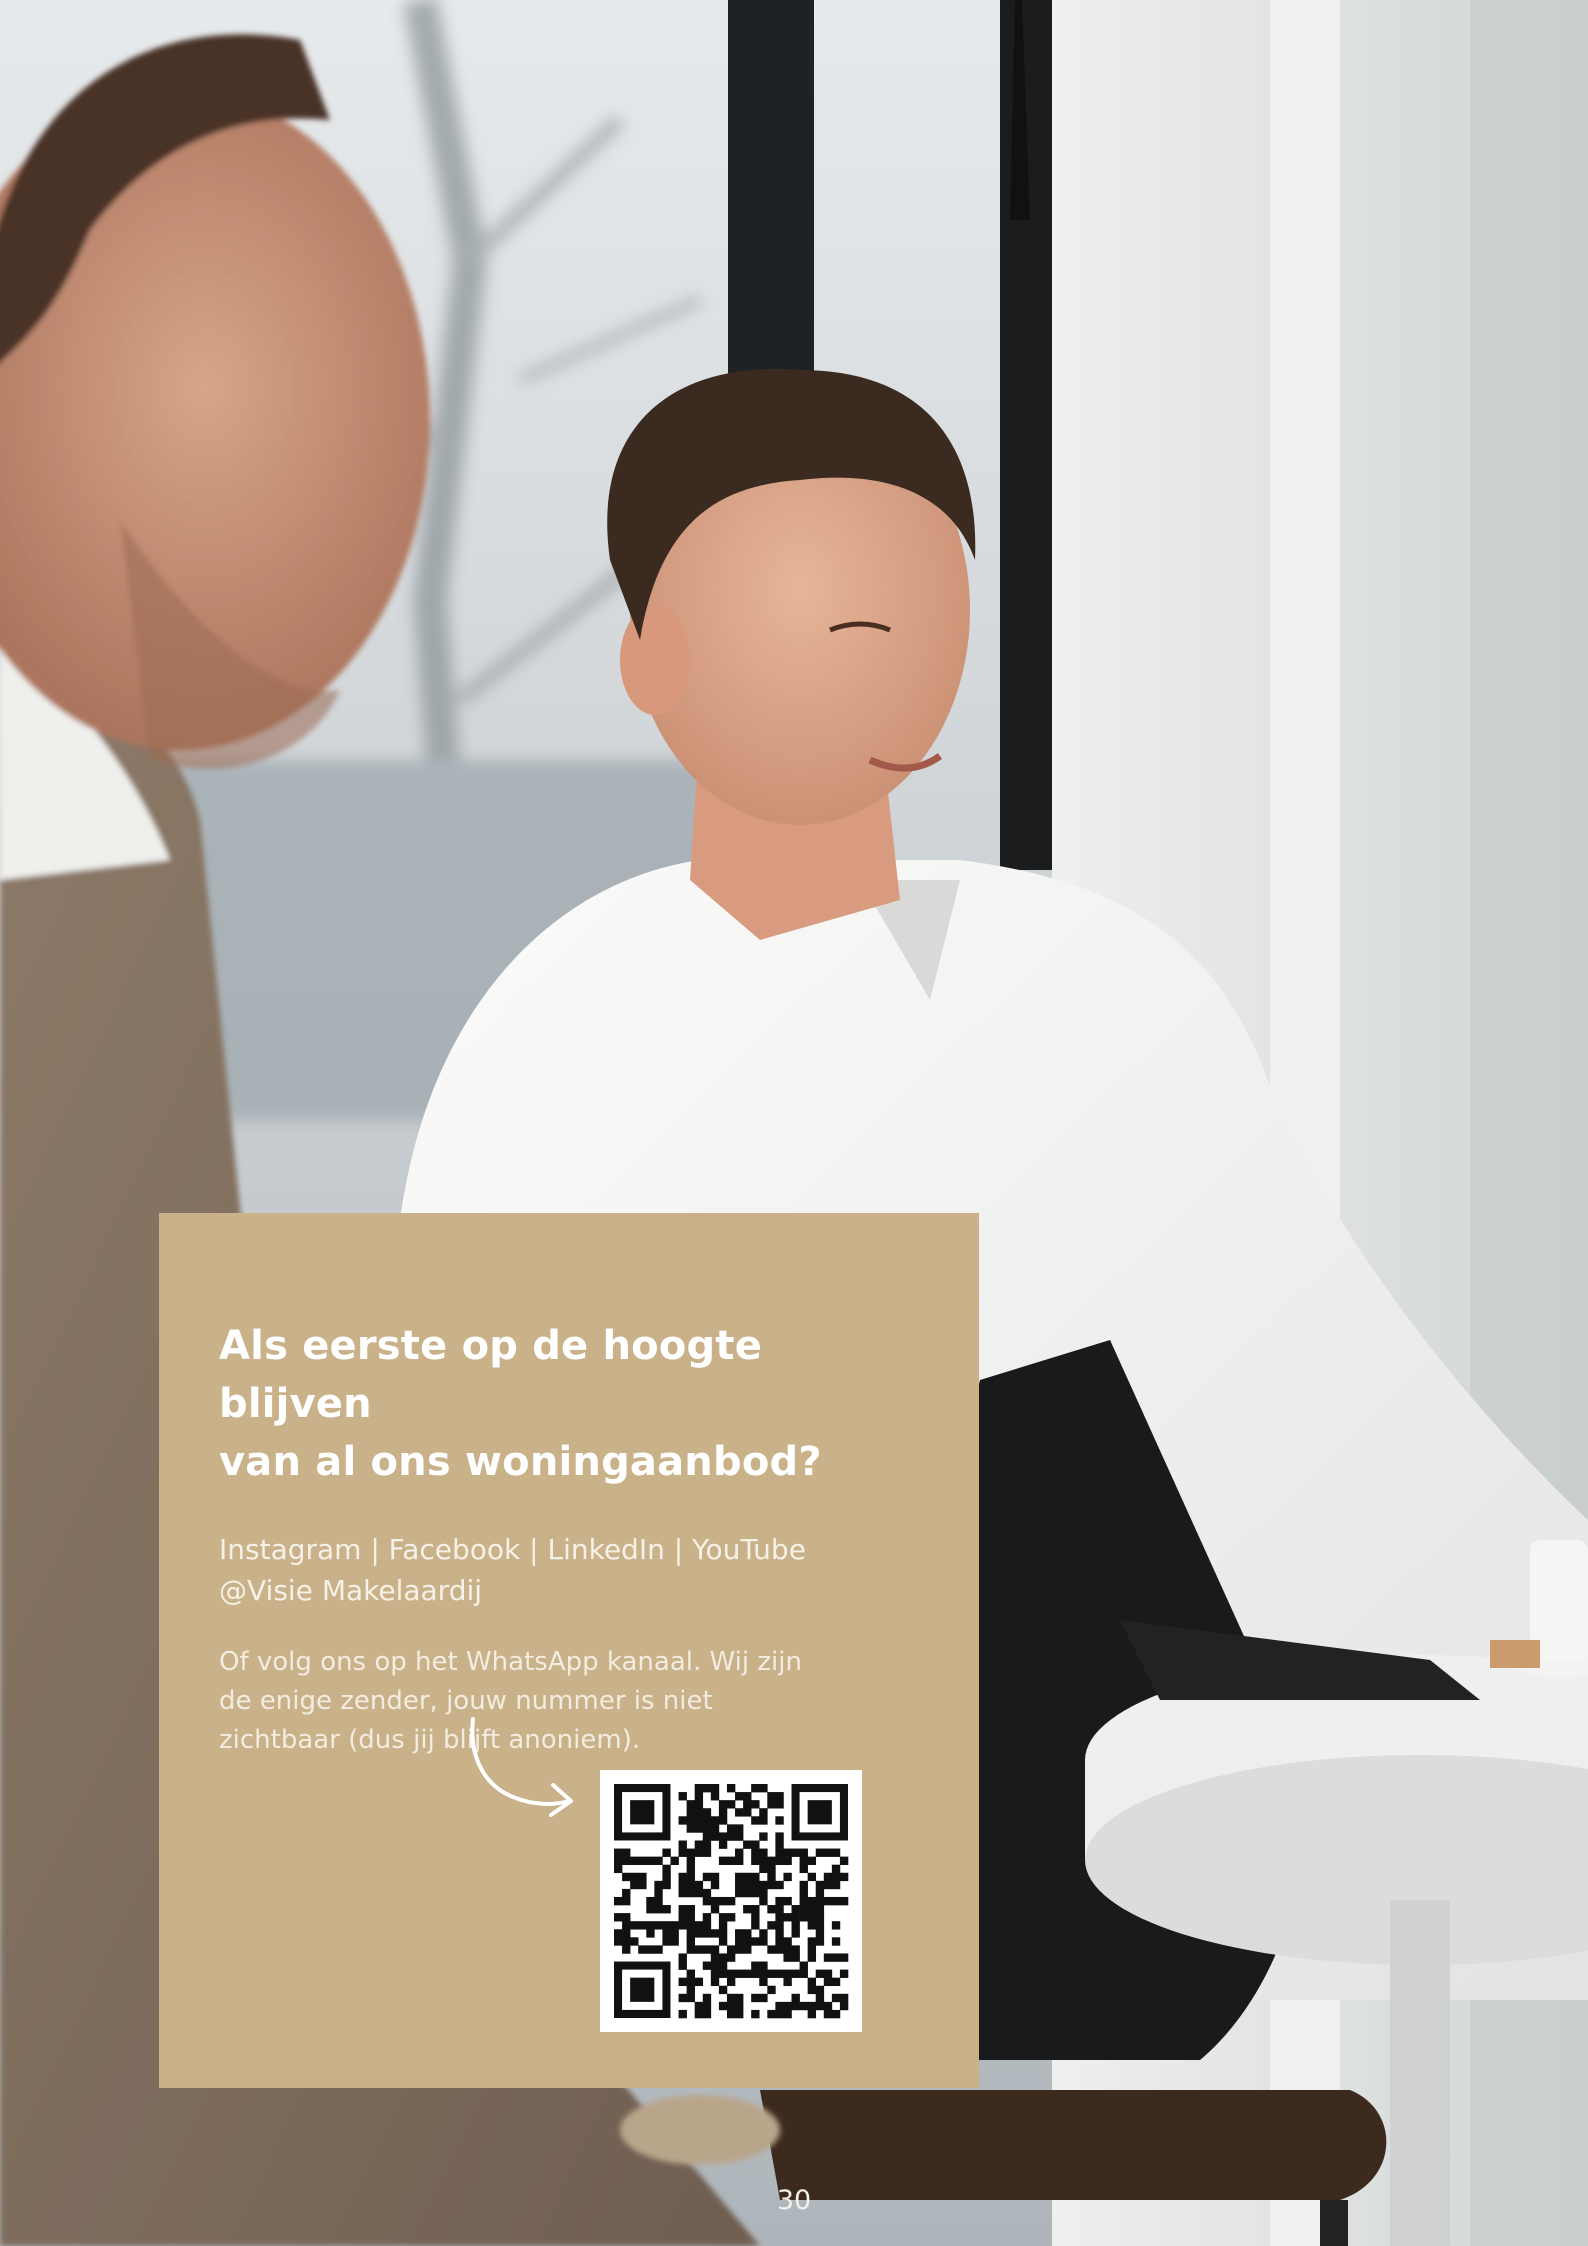  I want to click on curved-arrow-icon, so click(527, 1769).